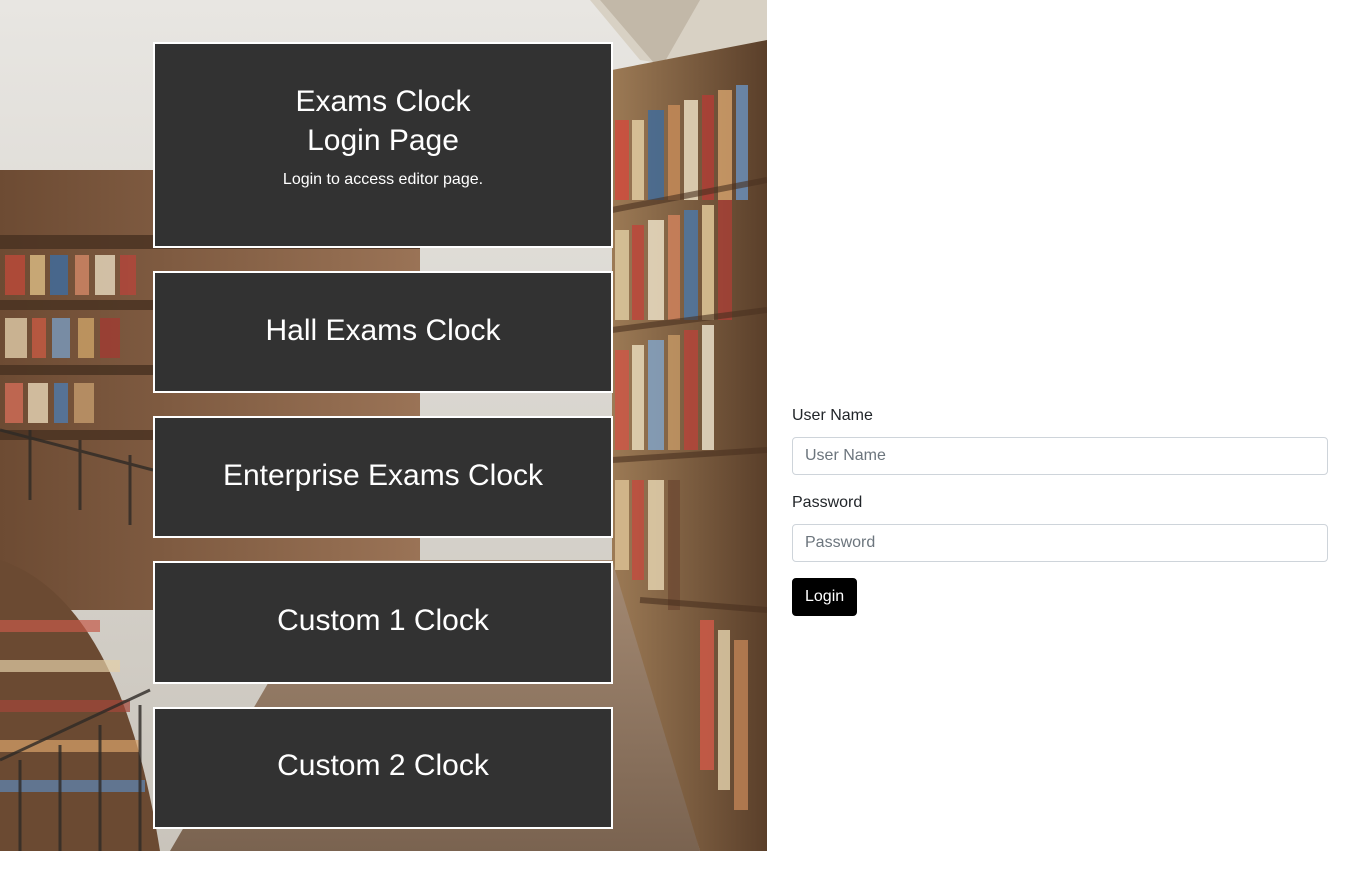 This screenshot has height=879, width=1357. I want to click on hero-title-line1: Exams Clock, so click(383, 101).